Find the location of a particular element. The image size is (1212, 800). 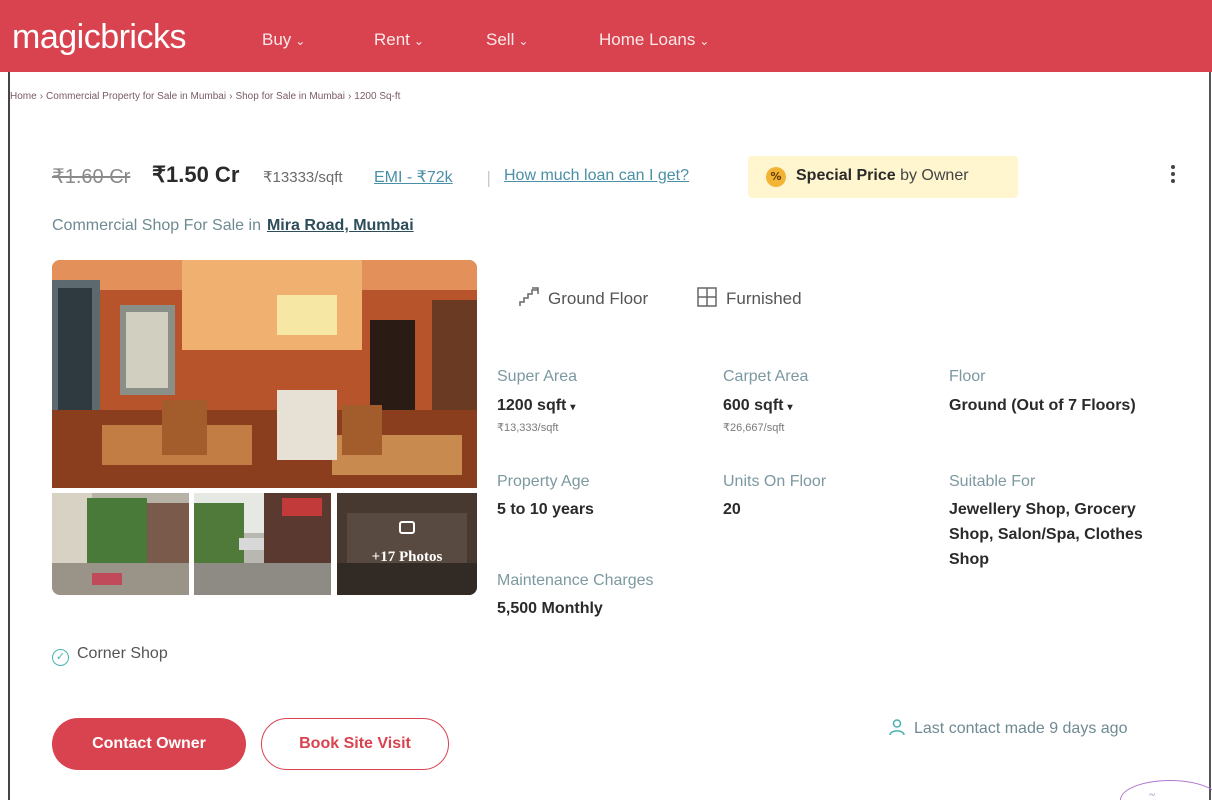

super-area-rate: ₹13,333/sqft is located at coordinates (528, 428).